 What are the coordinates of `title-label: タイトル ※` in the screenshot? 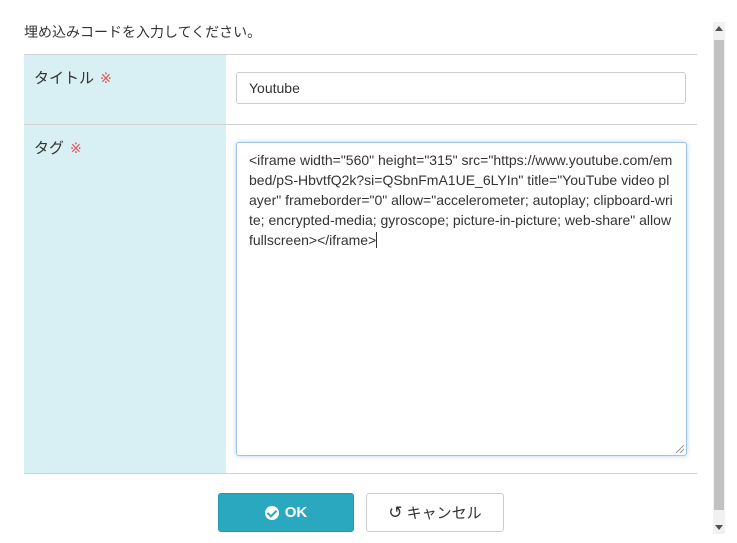 It's located at (73, 77).